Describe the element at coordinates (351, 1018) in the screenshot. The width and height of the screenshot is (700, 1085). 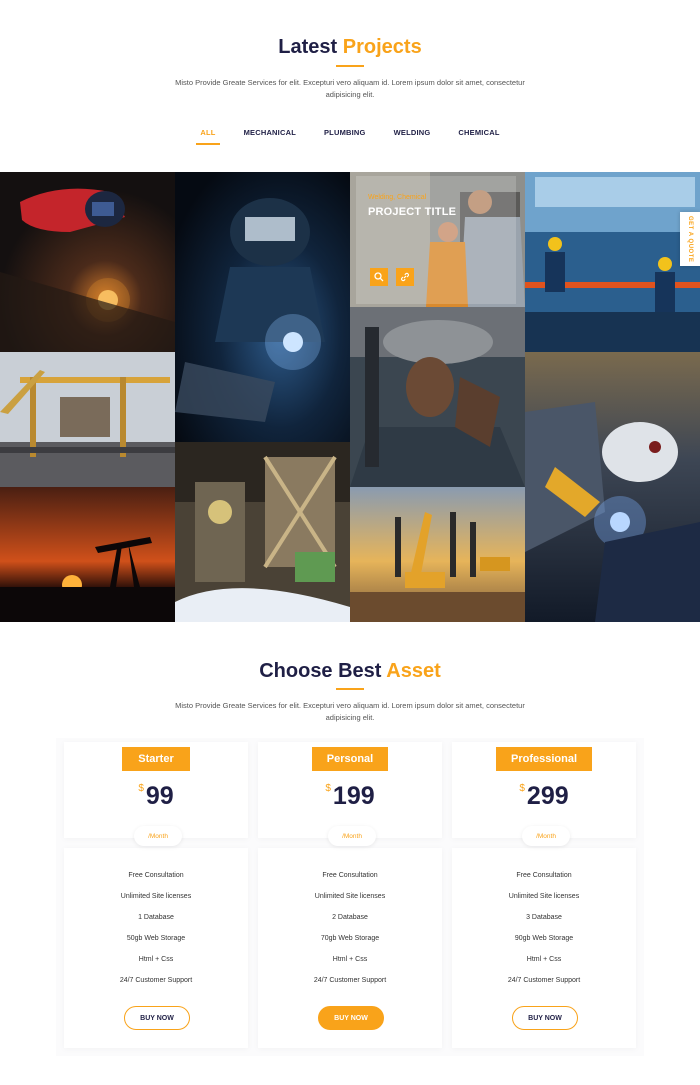
I see `buy-now-button-personal: BUY NOW` at that location.